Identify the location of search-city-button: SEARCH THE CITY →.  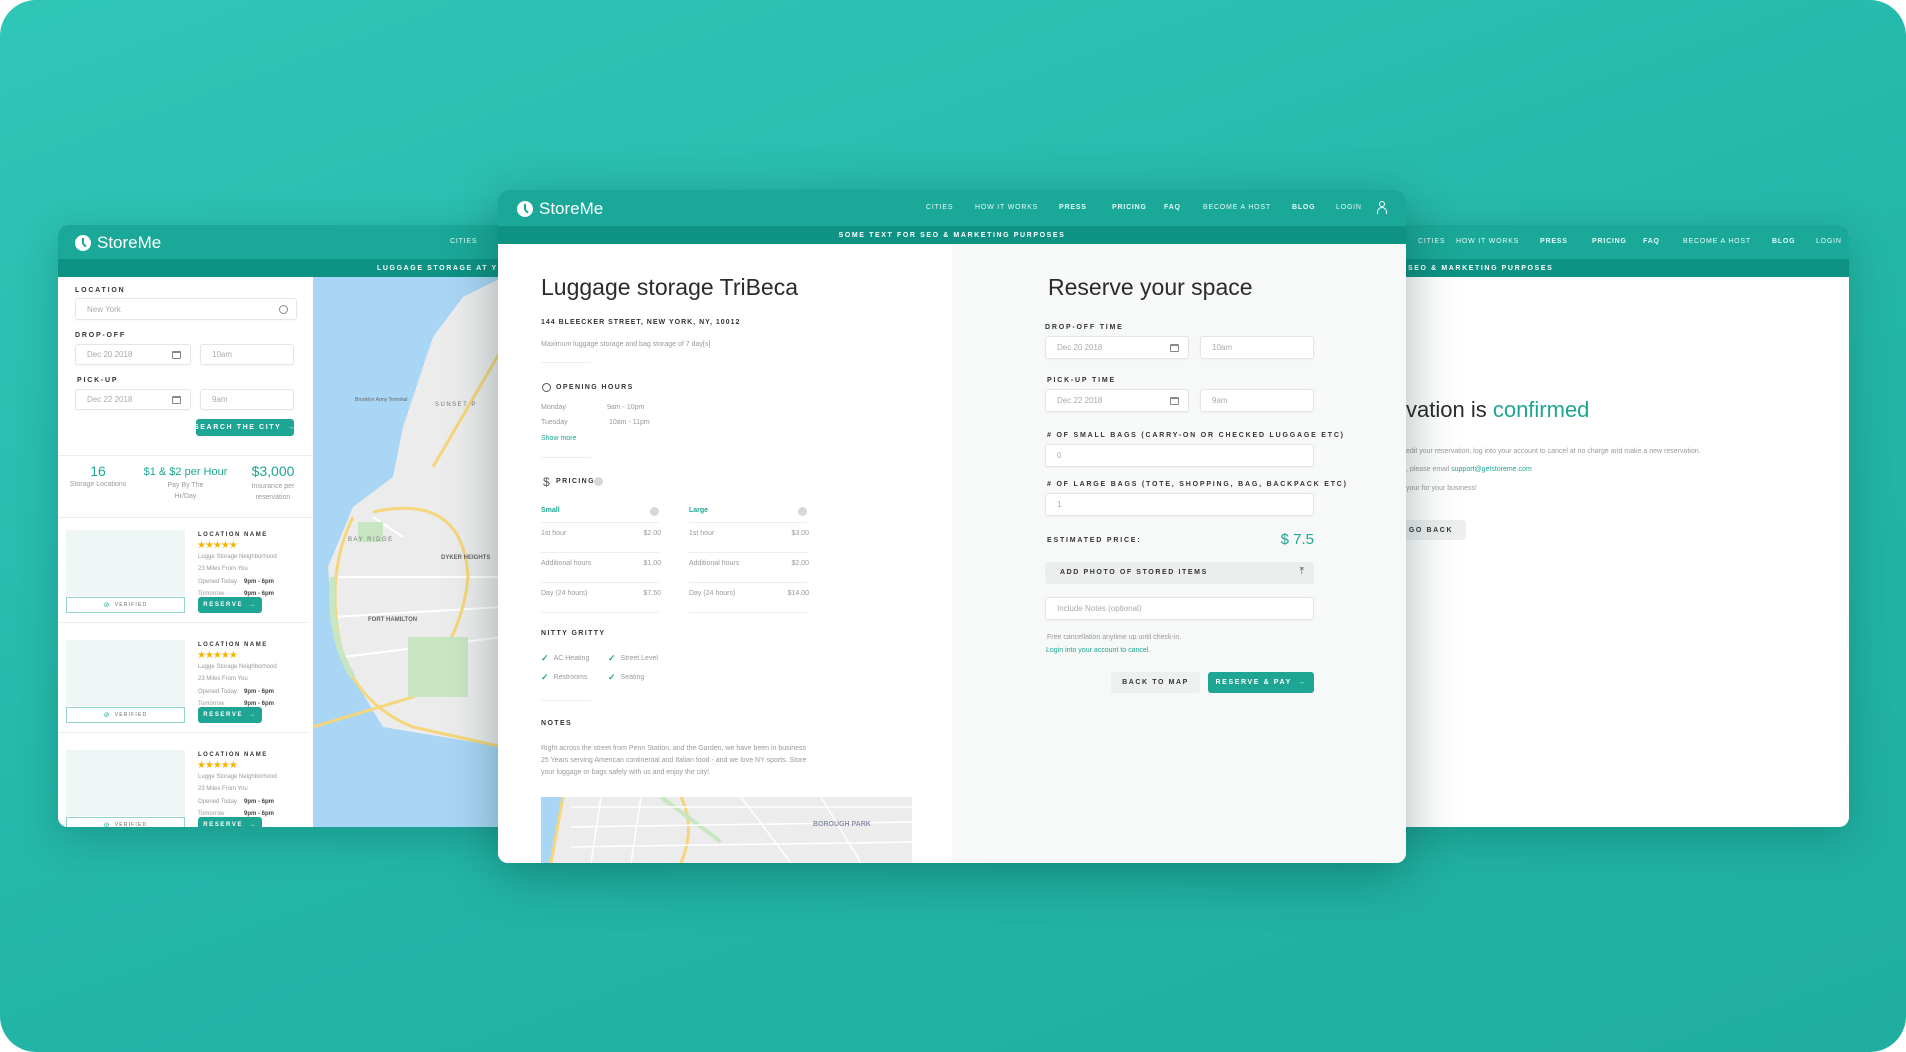
(244, 427).